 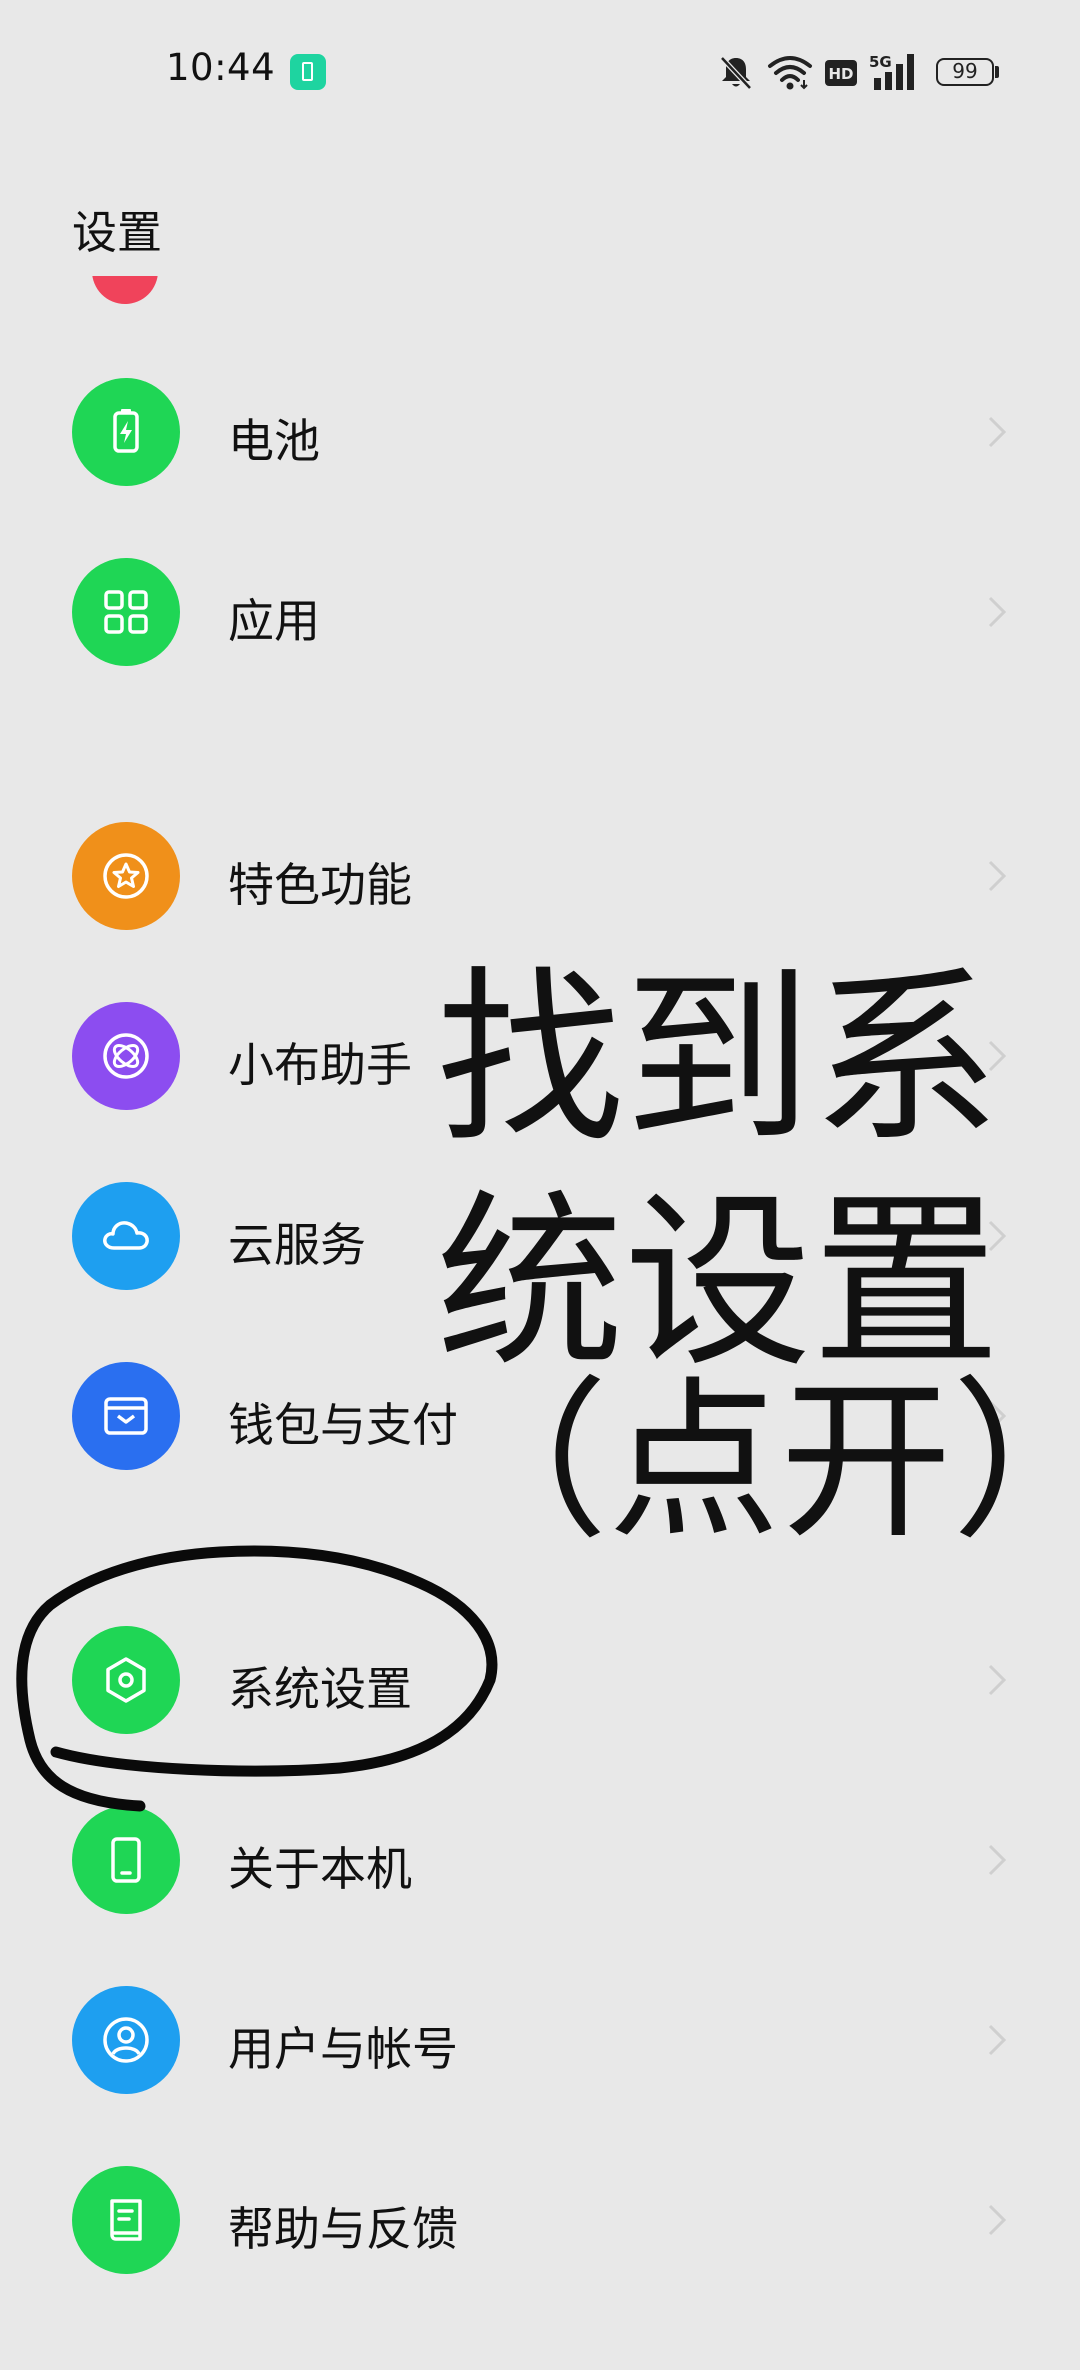 I want to click on hd-icon: HD, so click(x=841, y=73).